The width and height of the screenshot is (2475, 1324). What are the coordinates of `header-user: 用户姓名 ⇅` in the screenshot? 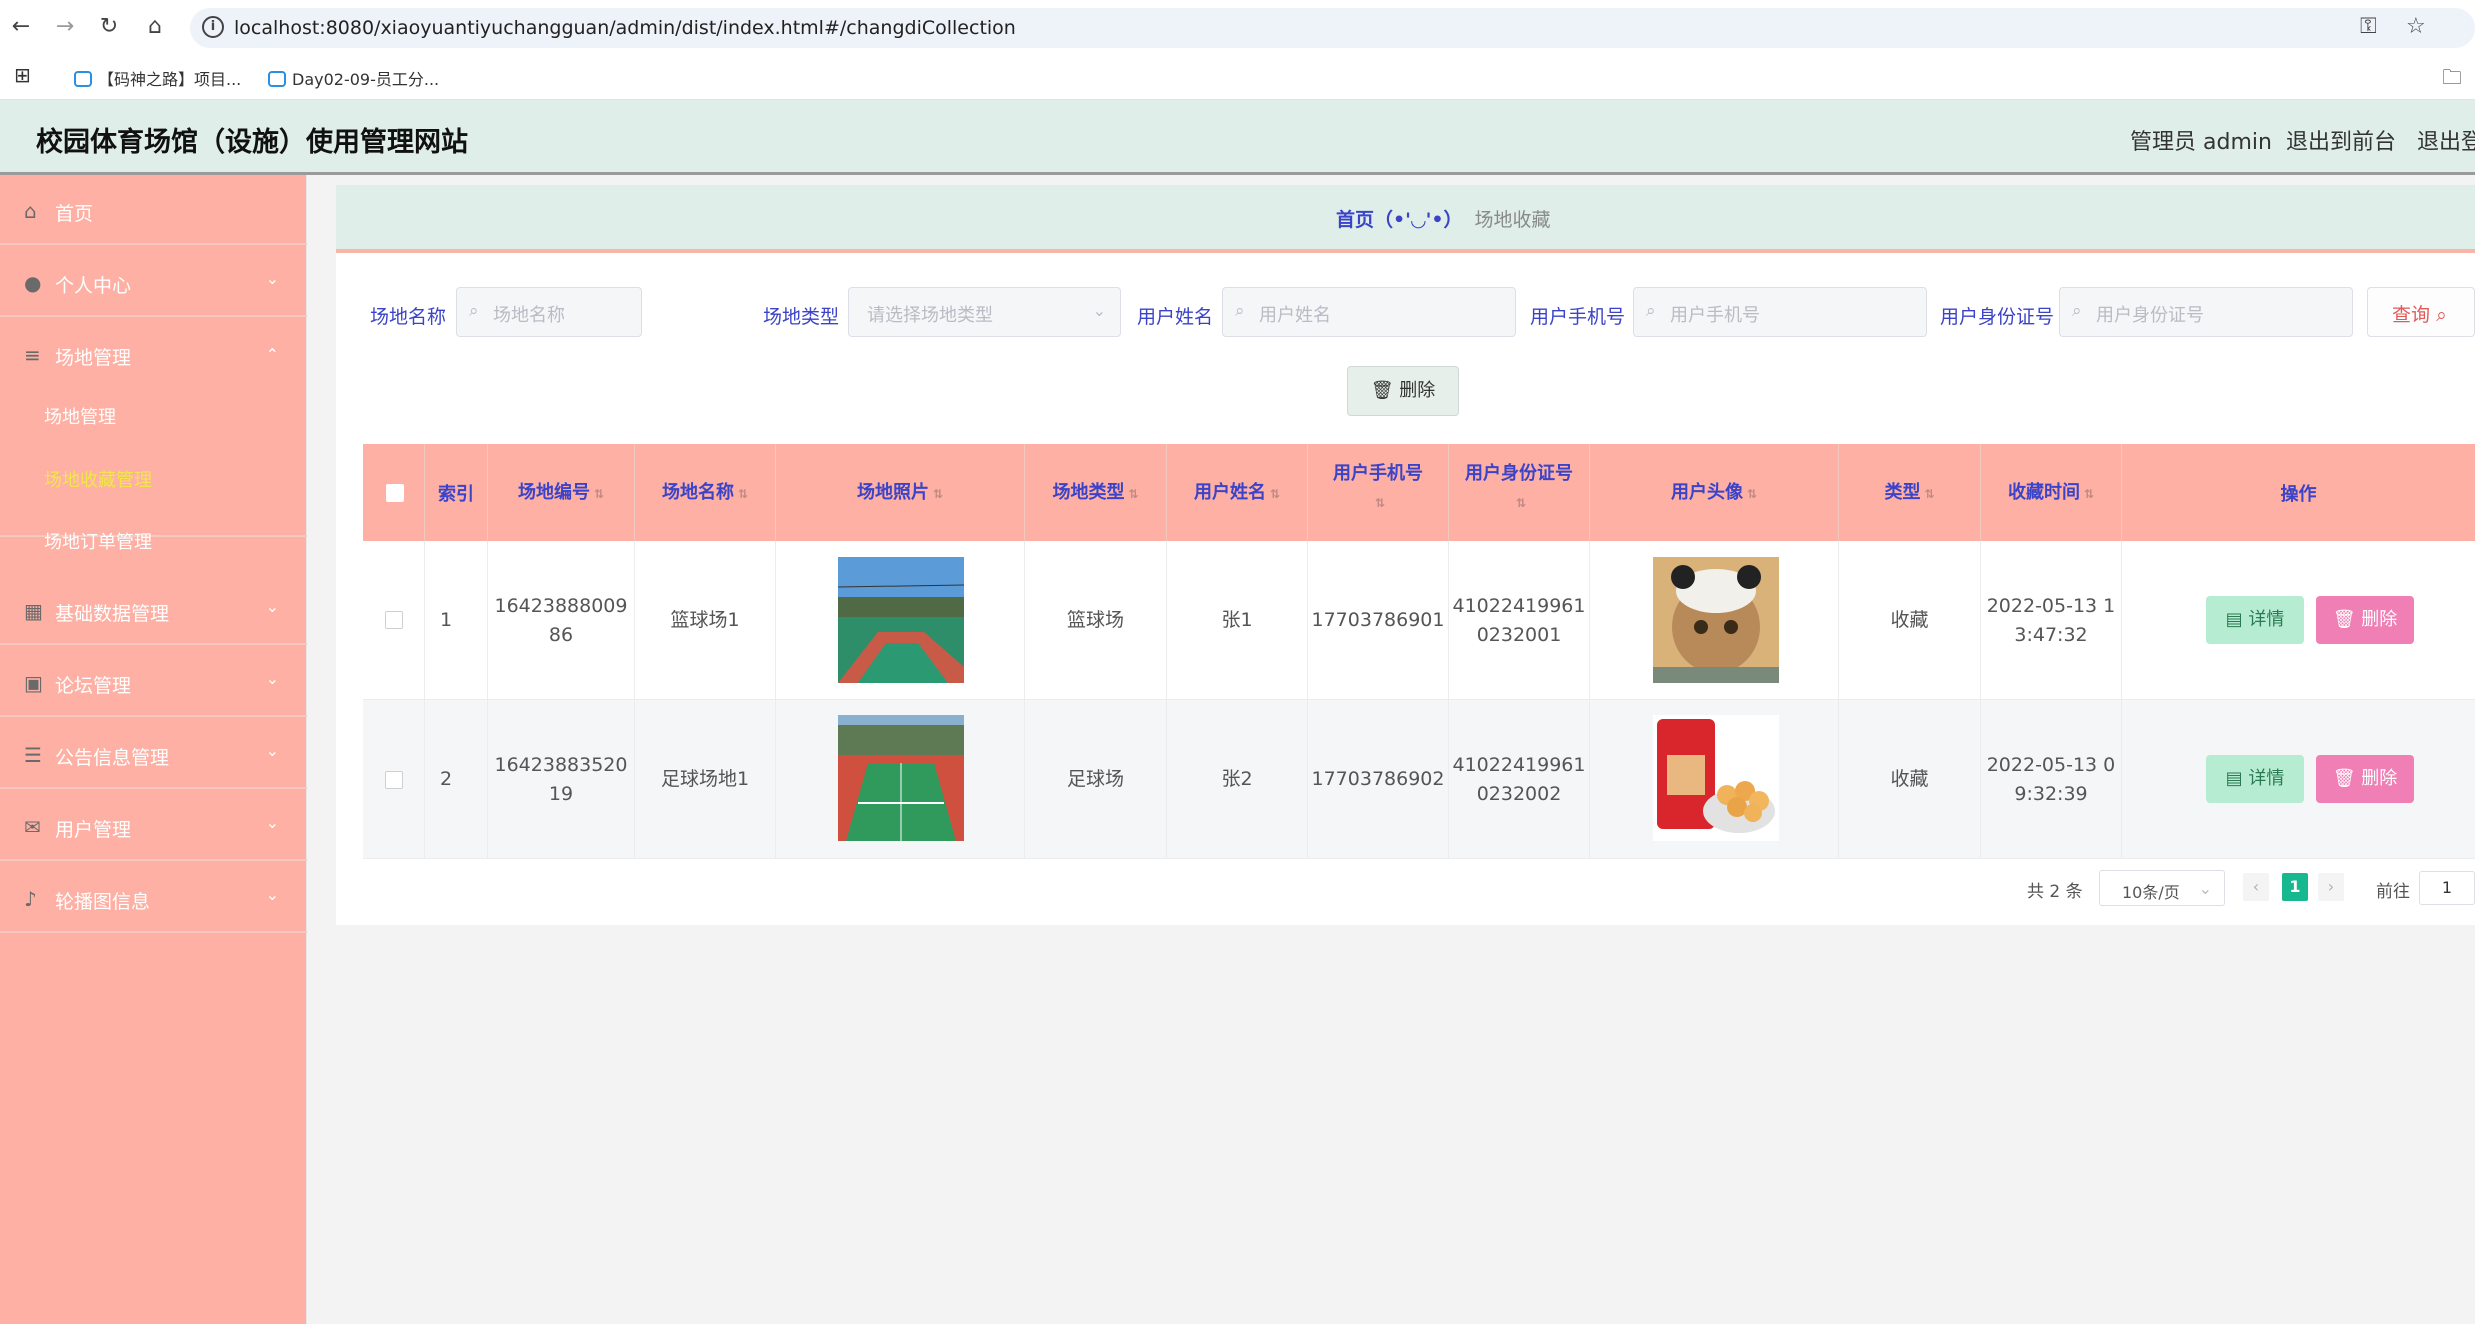 It's located at (1237, 492).